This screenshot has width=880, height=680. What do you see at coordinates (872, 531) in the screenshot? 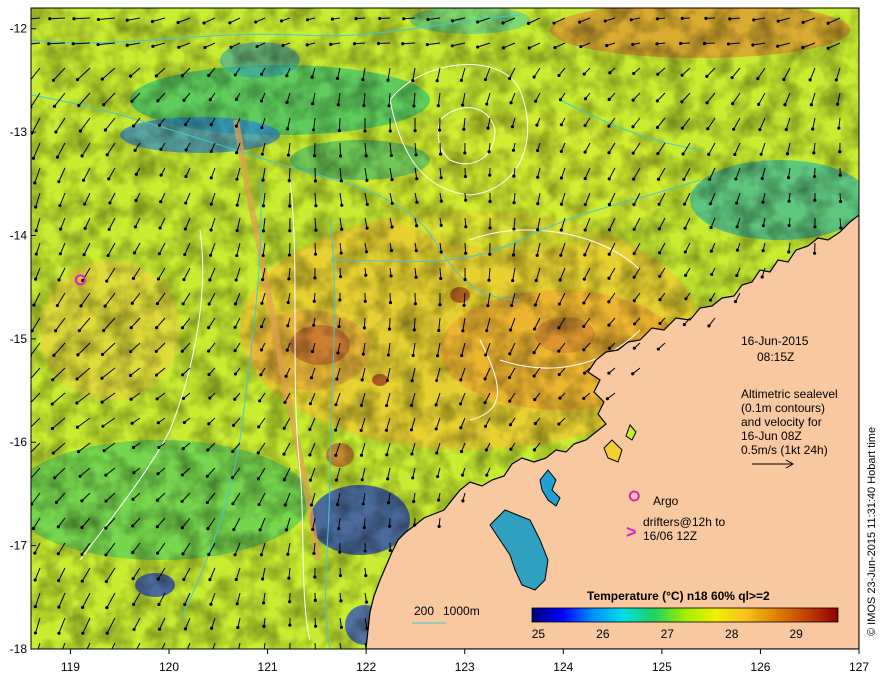
I see `side-credit: © IMOS 23-Jun-2015 11:31:40 Hobart time` at bounding box center [872, 531].